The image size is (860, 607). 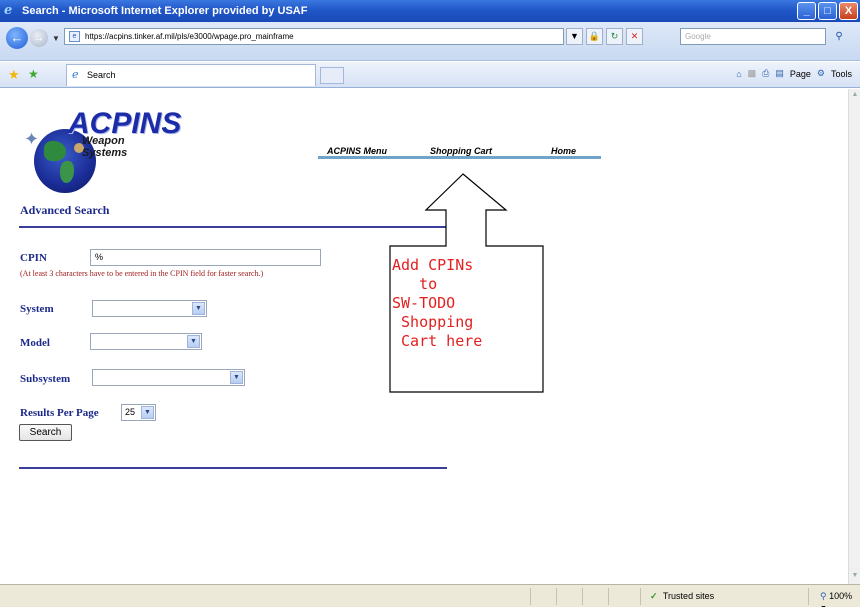 What do you see at coordinates (149, 308) in the screenshot?
I see `system-select: ▼` at bounding box center [149, 308].